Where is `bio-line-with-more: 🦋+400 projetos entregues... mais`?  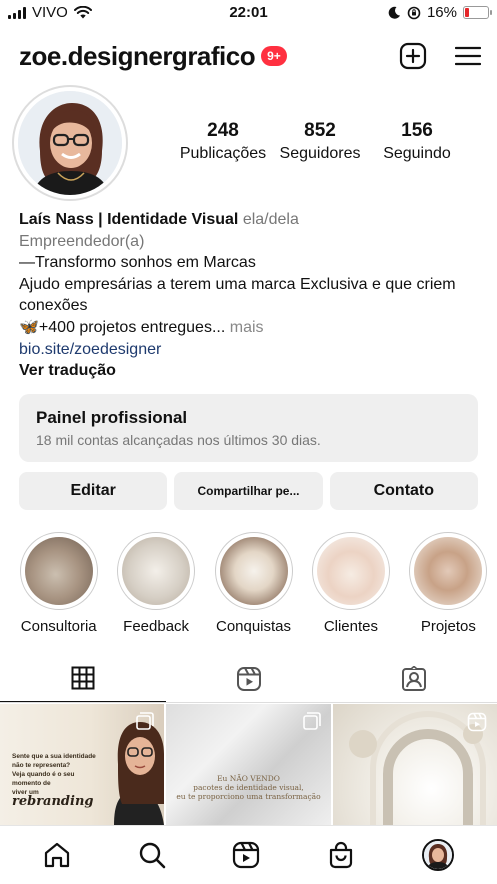 bio-line-with-more: 🦋+400 projetos entregues... mais is located at coordinates (250, 328).